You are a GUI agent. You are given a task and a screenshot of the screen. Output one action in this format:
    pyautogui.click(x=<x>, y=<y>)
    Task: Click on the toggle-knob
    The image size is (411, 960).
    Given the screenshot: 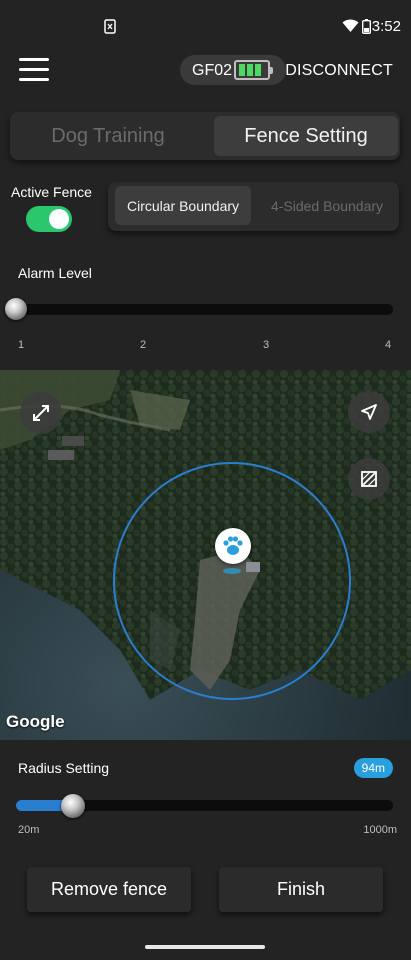 What is the action you would take?
    pyautogui.click(x=59, y=219)
    